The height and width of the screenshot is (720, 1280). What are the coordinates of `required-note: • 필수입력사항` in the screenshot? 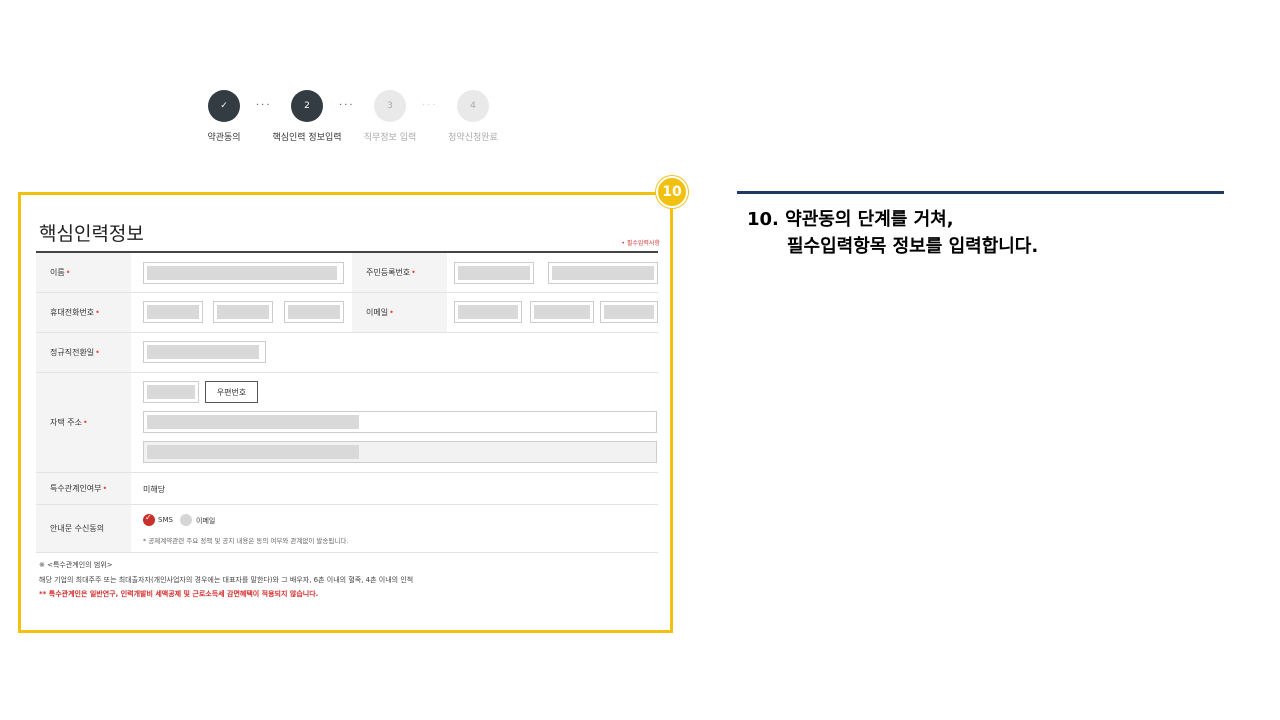 It's located at (640, 243).